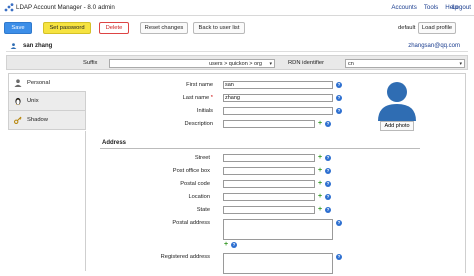 This screenshot has height=276, width=474. Describe the element at coordinates (185, 257) in the screenshot. I see `registered-address-label: Registered address` at that location.